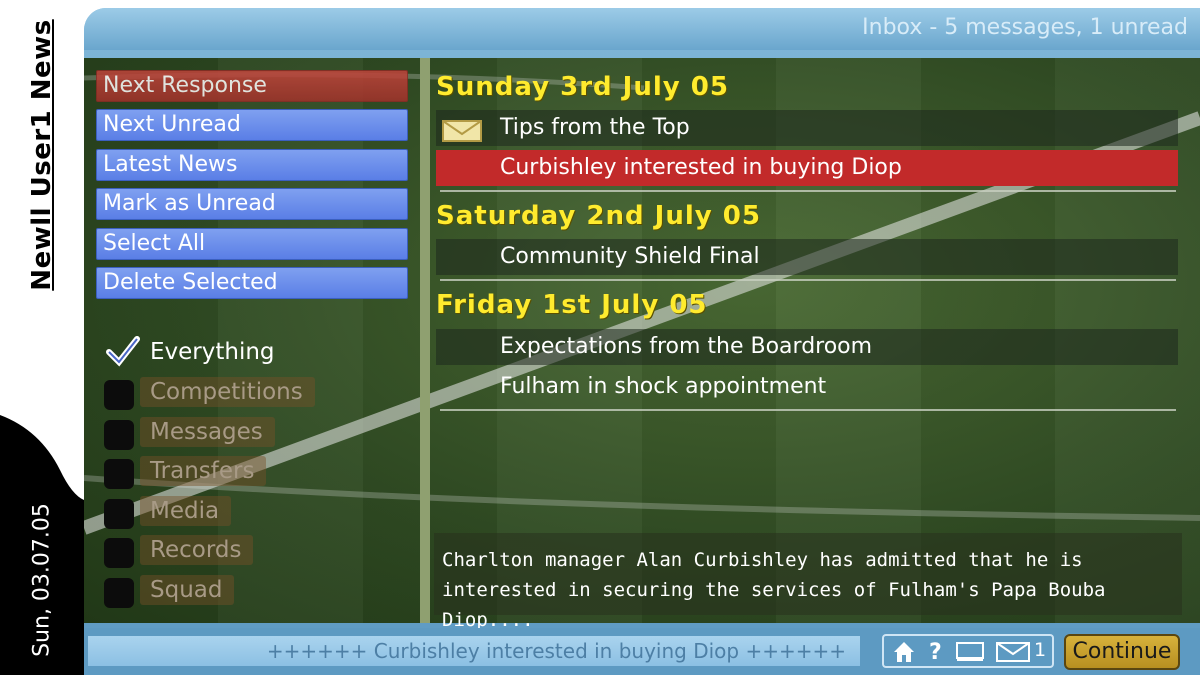 The width and height of the screenshot is (1200, 675). I want to click on help-icon: ?, so click(936, 652).